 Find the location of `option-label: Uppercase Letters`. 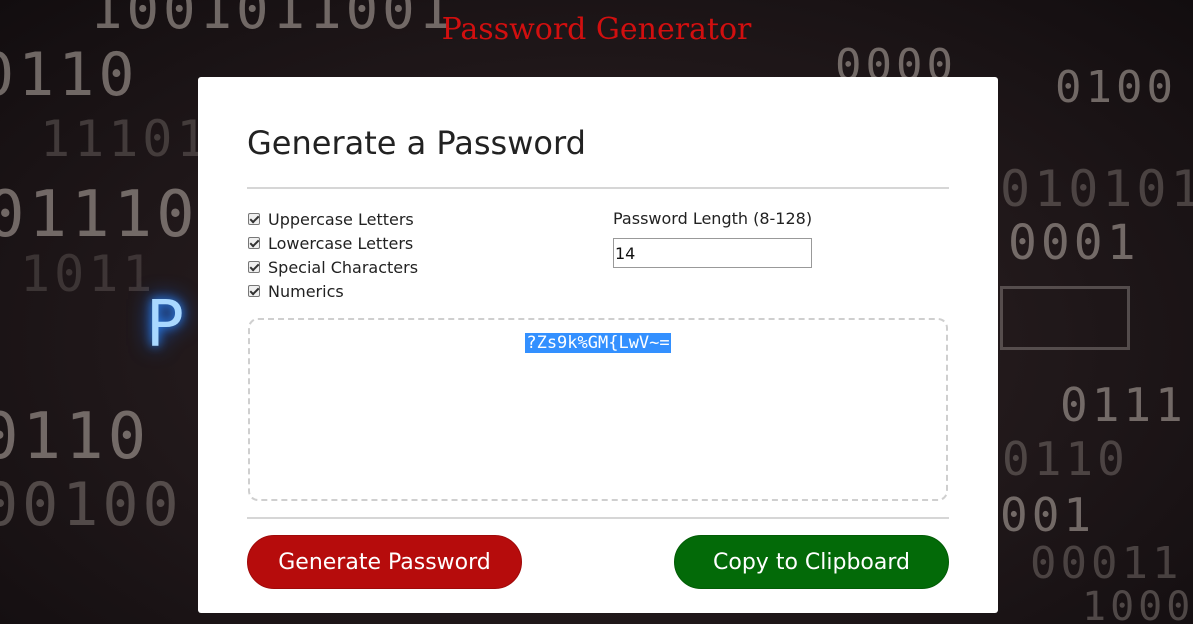

option-label: Uppercase Letters is located at coordinates (341, 219).